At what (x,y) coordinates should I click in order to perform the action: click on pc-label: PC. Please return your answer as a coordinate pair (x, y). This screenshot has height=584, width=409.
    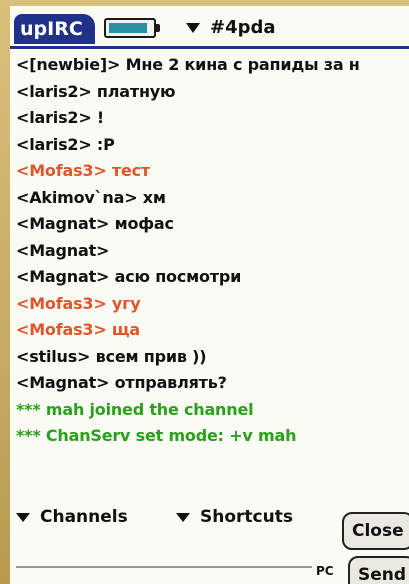
    Looking at the image, I should click on (325, 571).